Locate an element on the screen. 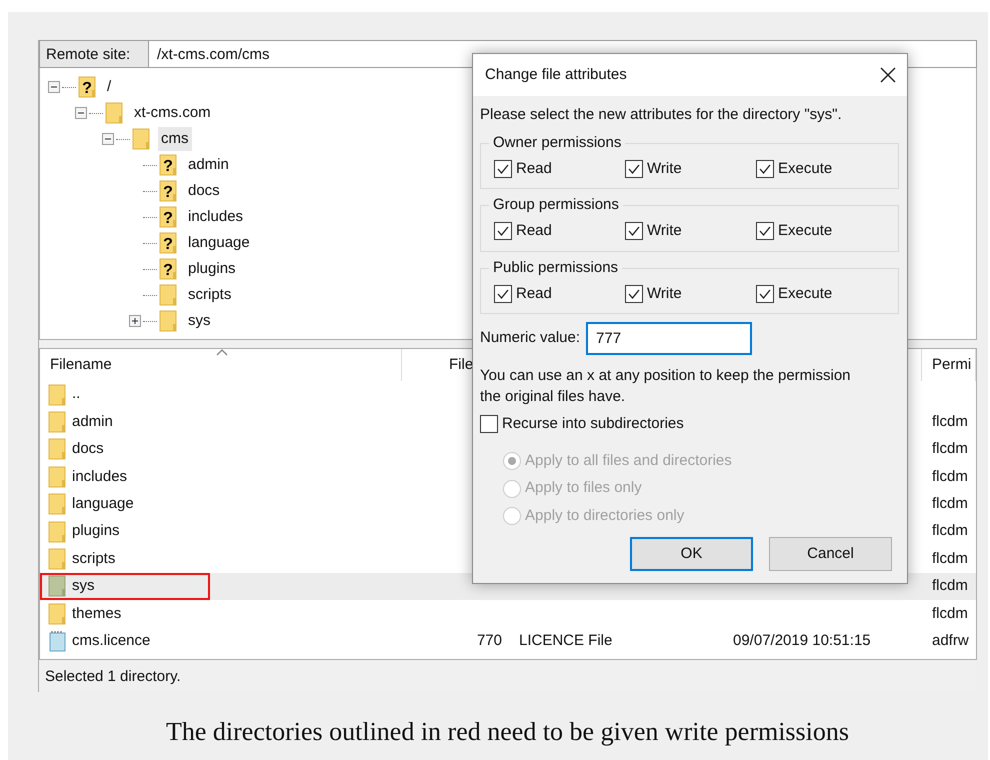  file-name: plugins is located at coordinates (96, 531).